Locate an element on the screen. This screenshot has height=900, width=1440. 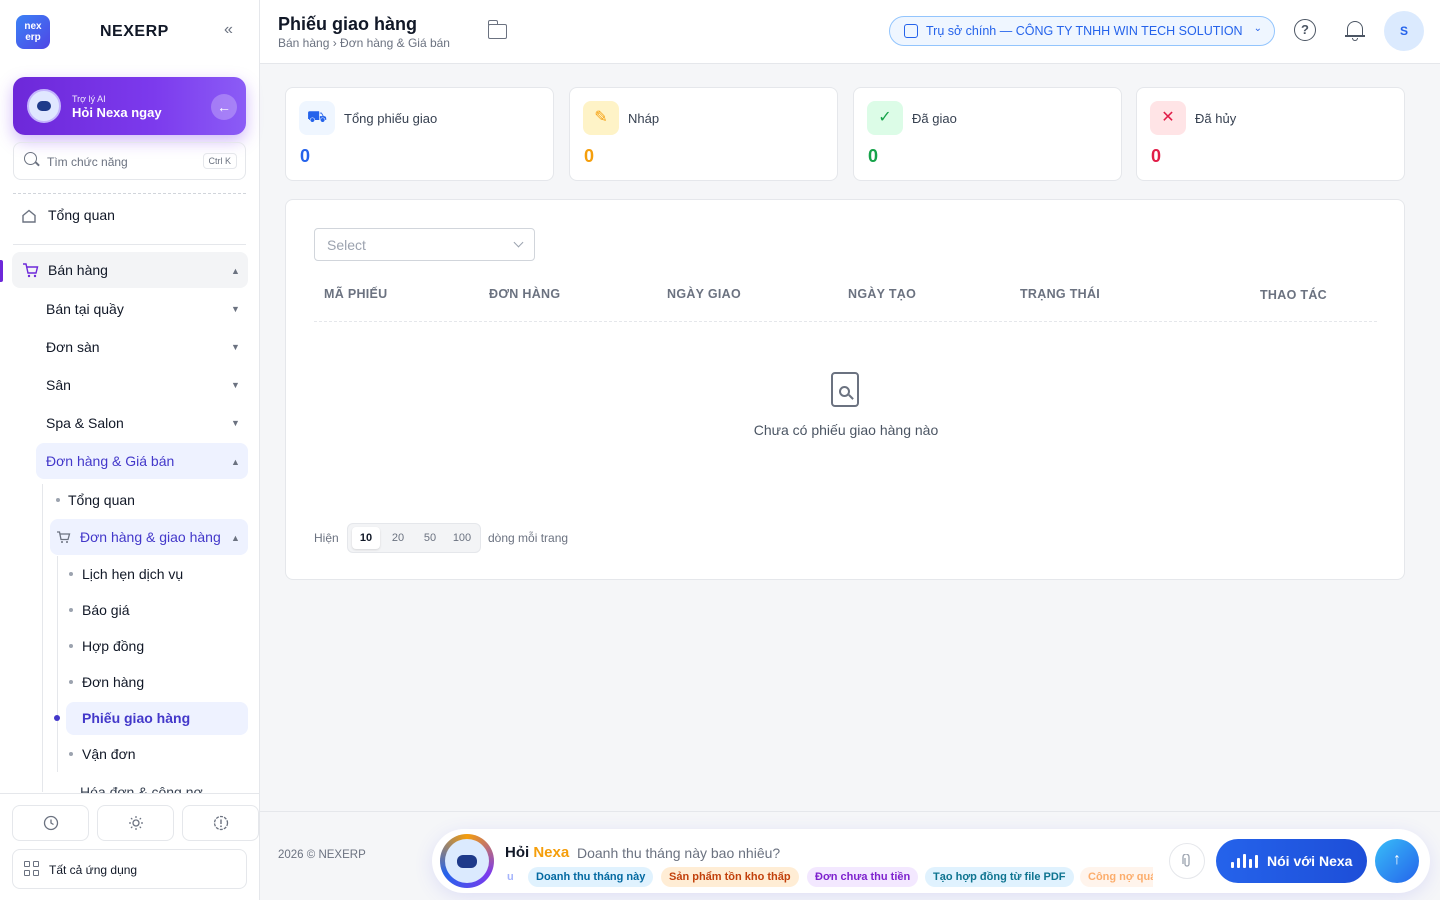
page-size-option: 10 is located at coordinates (366, 538).